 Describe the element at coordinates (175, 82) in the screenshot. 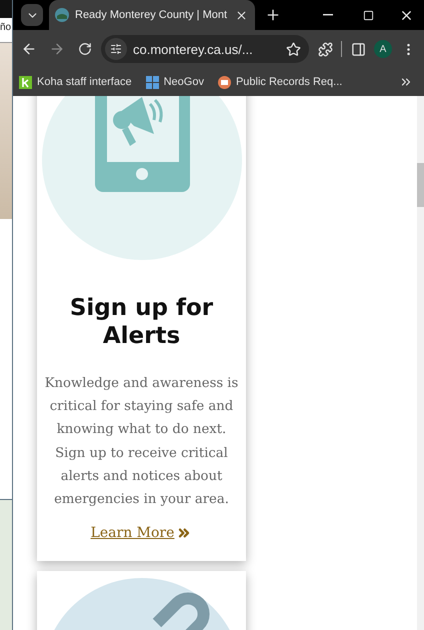

I see `bookmark-item: NeoGov` at that location.